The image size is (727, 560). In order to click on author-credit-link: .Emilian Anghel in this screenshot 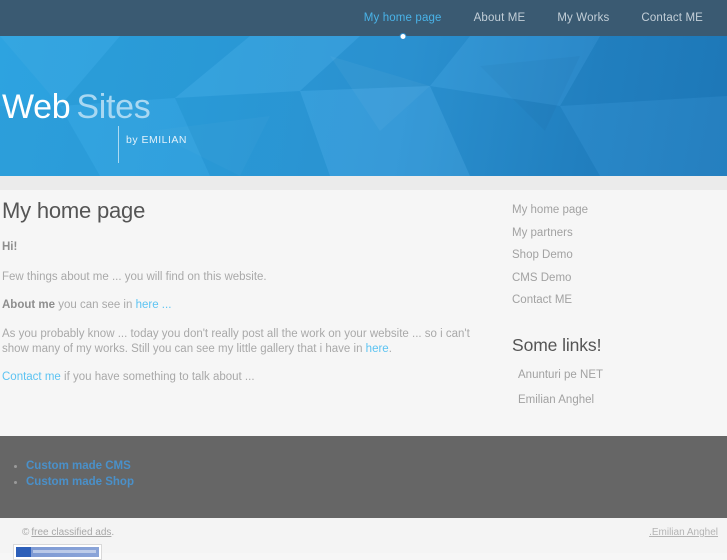, I will do `click(683, 532)`.